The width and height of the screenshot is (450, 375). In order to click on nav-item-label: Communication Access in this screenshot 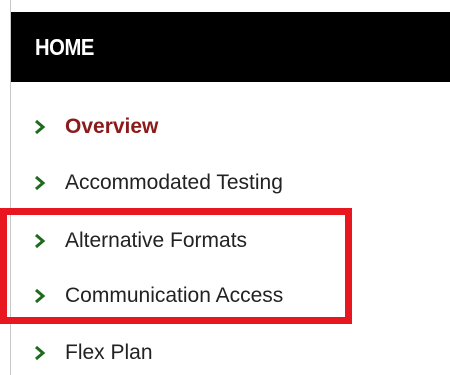, I will do `click(174, 295)`.